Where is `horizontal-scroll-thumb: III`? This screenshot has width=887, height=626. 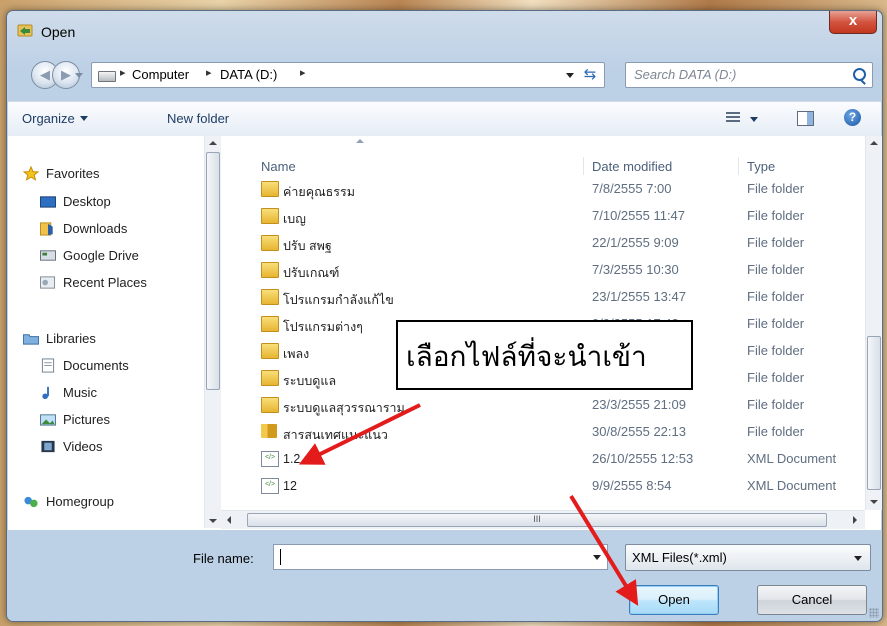
horizontal-scroll-thumb: III is located at coordinates (537, 520).